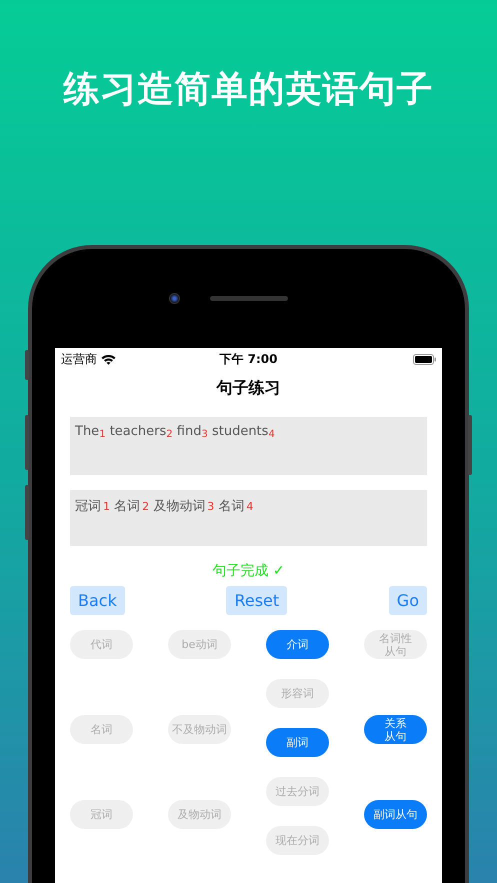 Image resolution: width=497 pixels, height=883 pixels. Describe the element at coordinates (257, 600) in the screenshot. I see `action-button: Reset` at that location.